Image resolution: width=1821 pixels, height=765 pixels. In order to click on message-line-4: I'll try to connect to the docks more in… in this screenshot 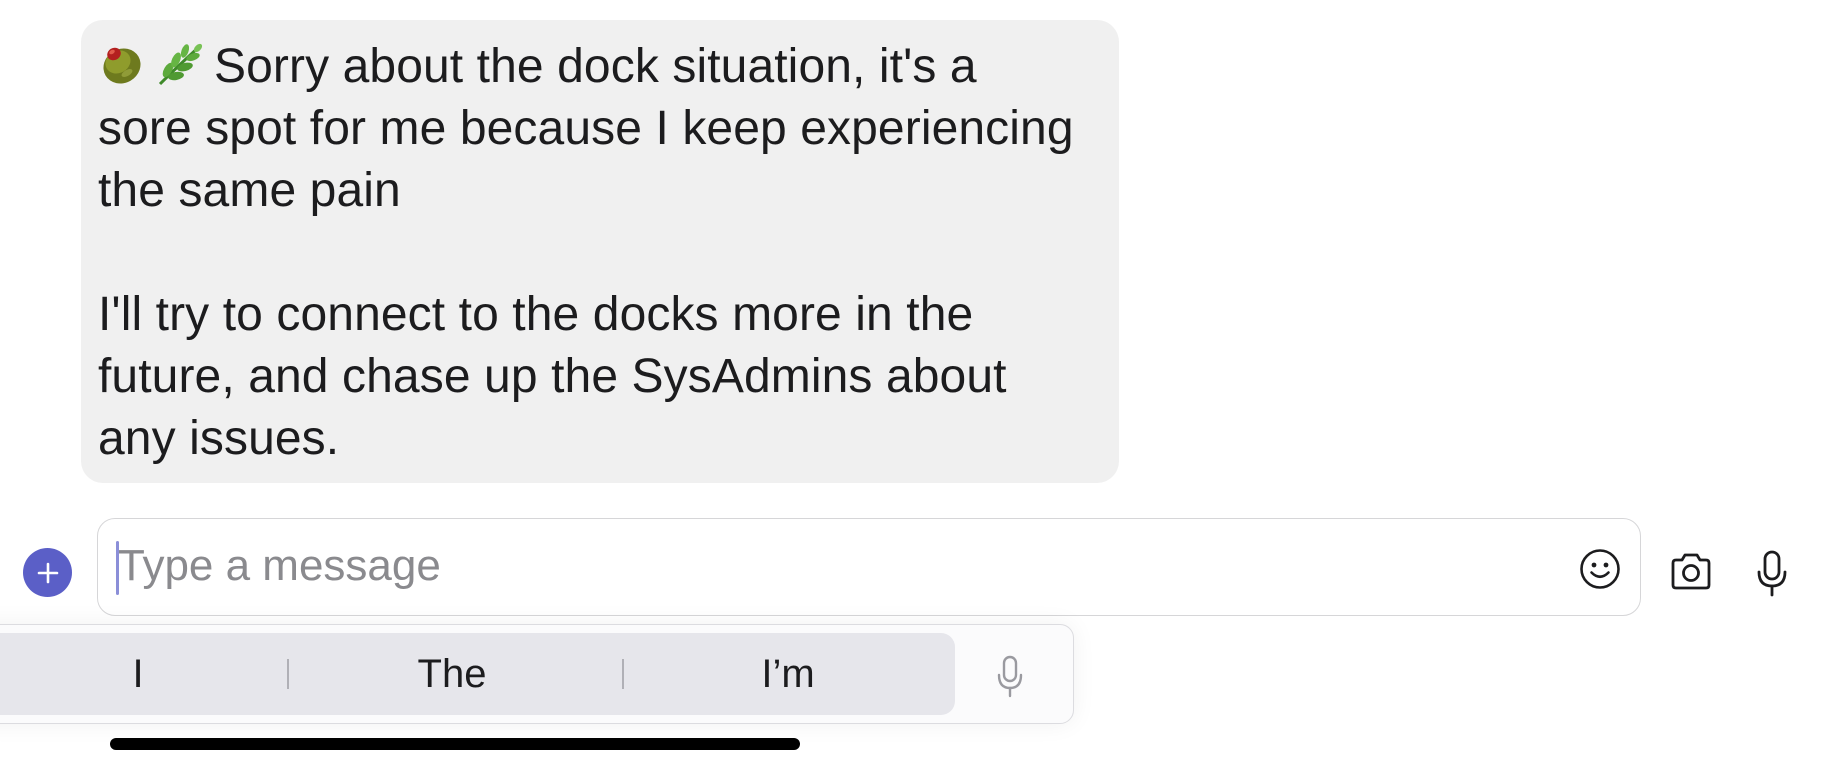, I will do `click(536, 314)`.